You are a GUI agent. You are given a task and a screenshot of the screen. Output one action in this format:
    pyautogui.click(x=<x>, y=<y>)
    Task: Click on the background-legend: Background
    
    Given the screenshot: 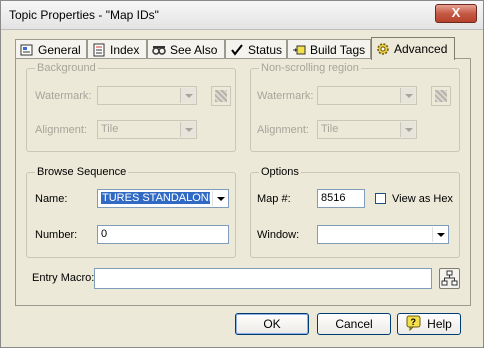 What is the action you would take?
    pyautogui.click(x=66, y=68)
    